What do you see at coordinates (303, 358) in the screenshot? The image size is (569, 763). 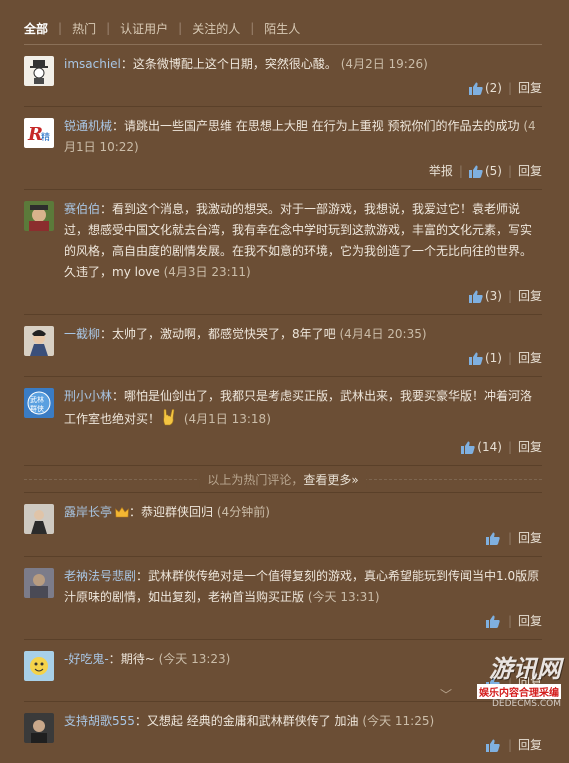 I see `comment-actions: (1) | 回复` at bounding box center [303, 358].